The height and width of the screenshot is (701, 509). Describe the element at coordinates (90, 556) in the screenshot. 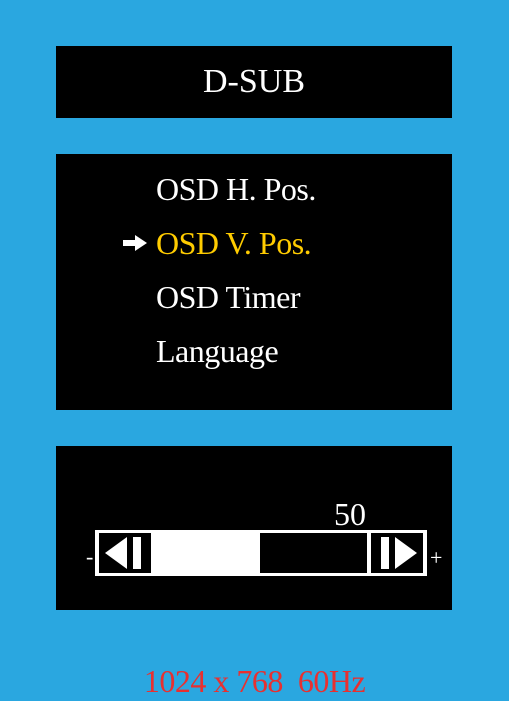

I see `slider-minus-label: -` at that location.